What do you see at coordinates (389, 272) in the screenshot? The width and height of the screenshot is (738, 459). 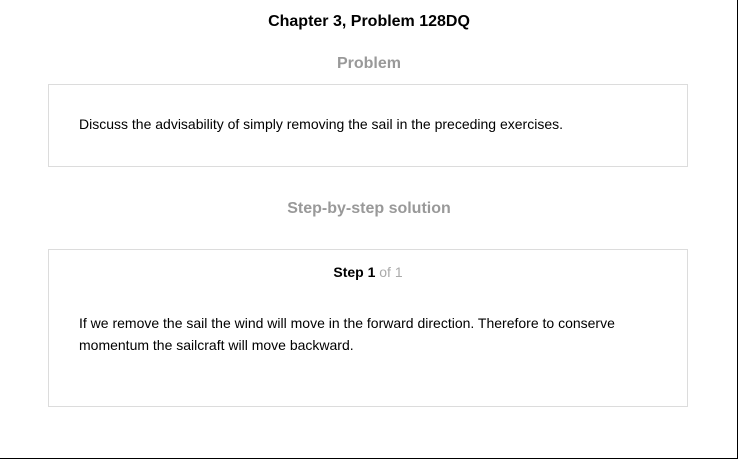 I see `step-count: of 1` at bounding box center [389, 272].